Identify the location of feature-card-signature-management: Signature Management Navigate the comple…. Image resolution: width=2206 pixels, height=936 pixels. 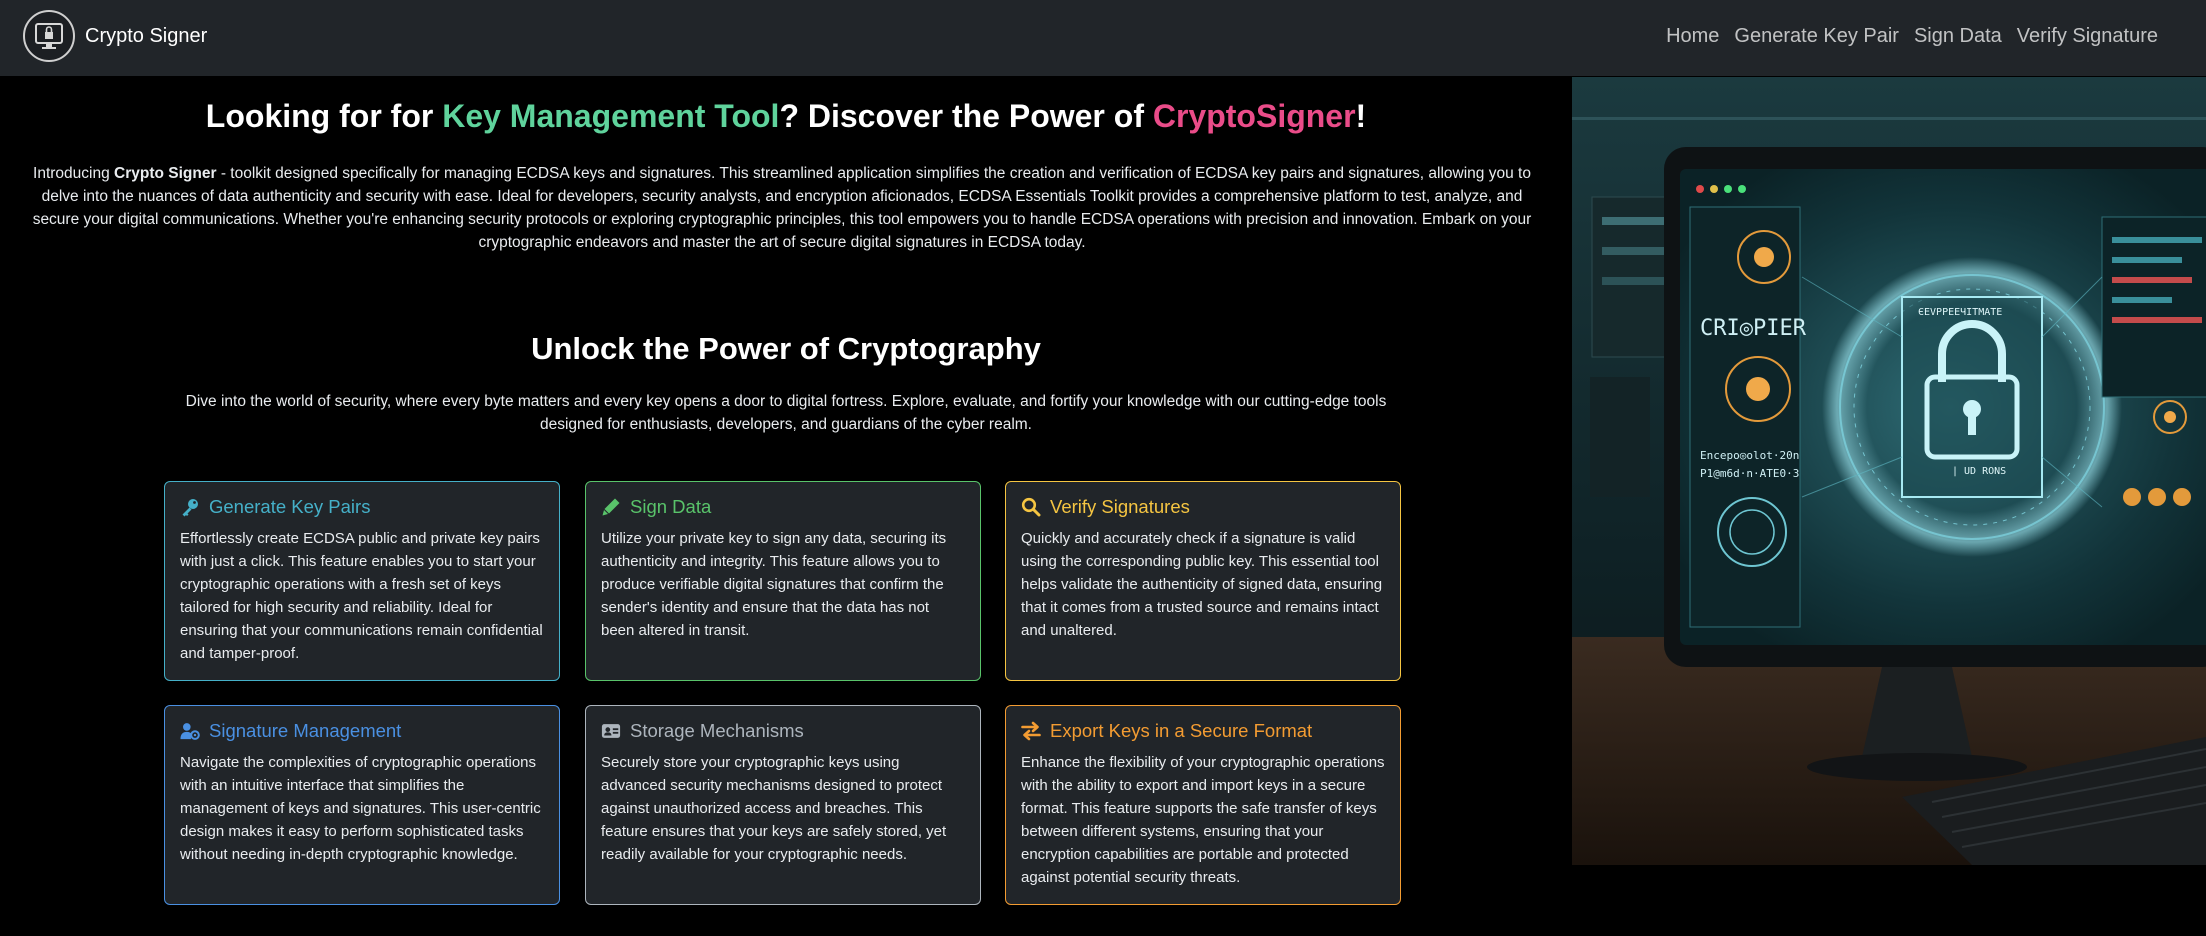
(362, 805).